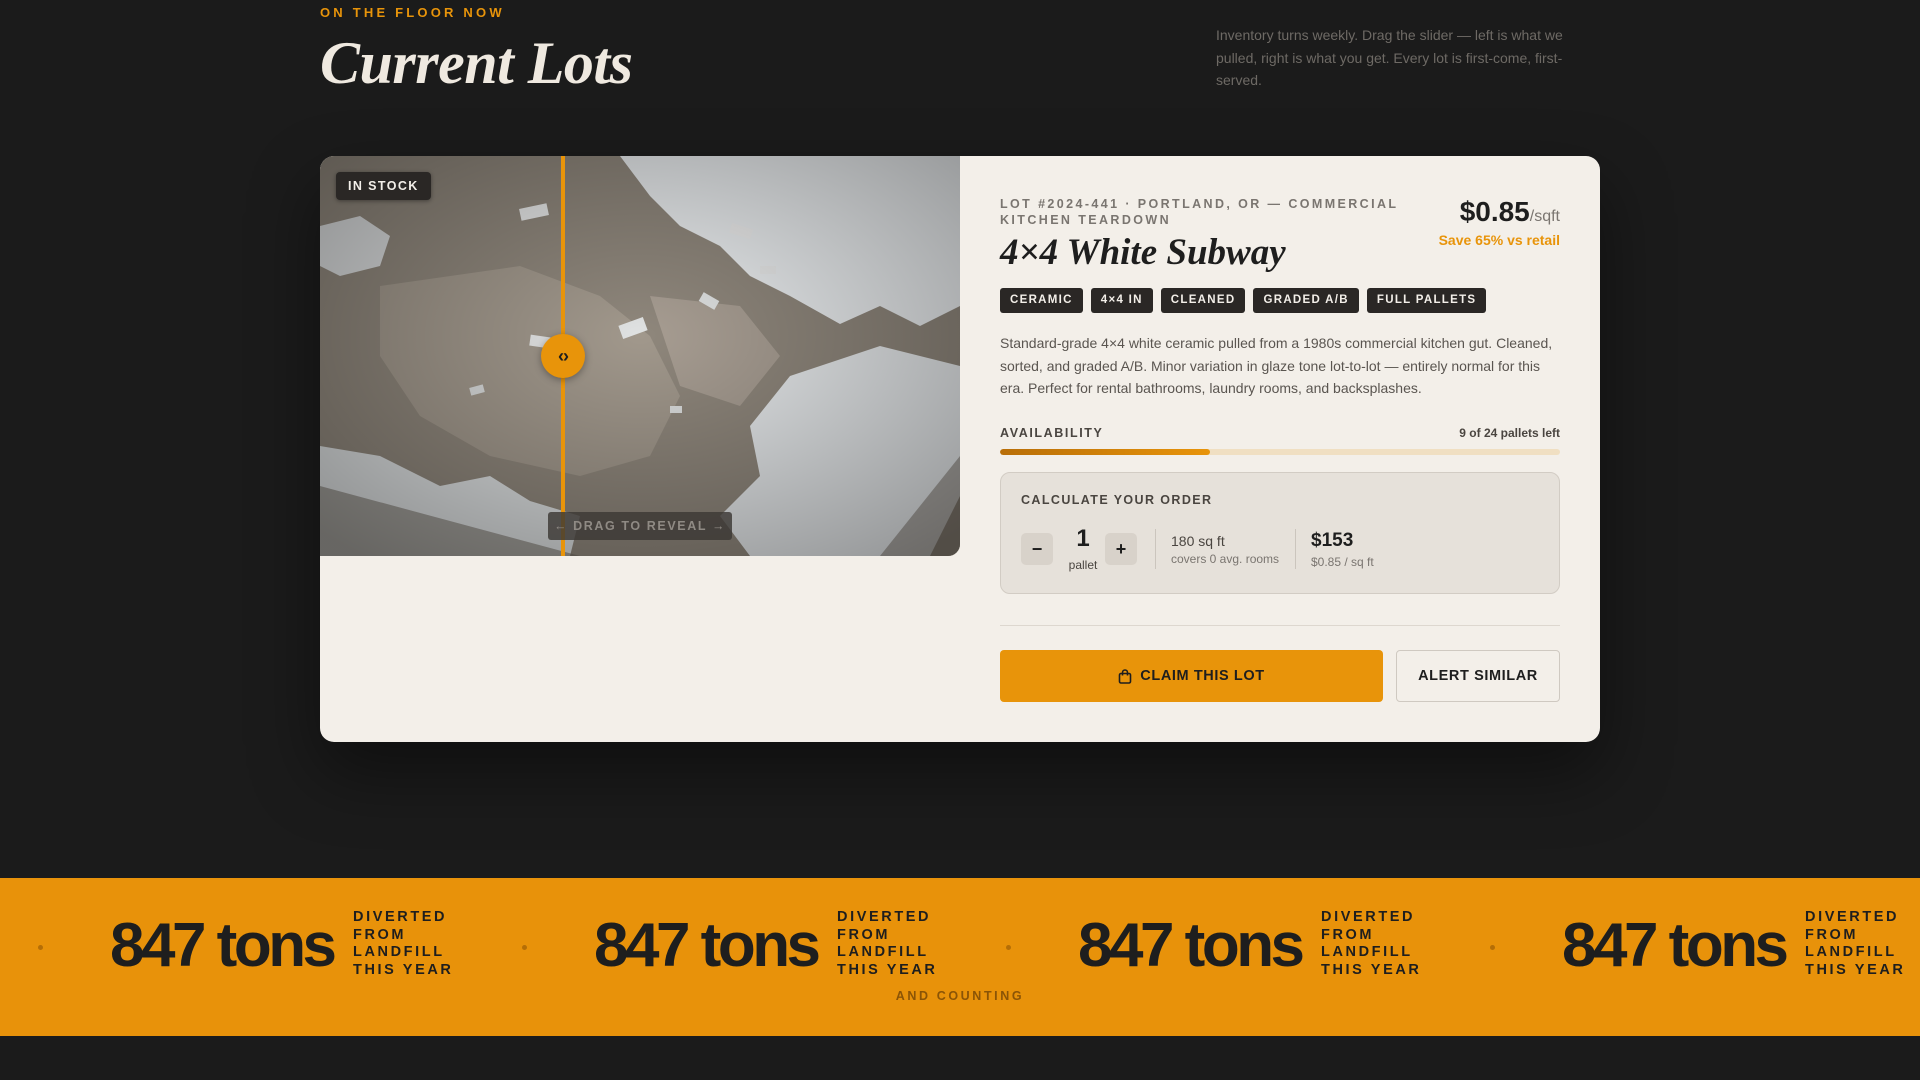 The width and height of the screenshot is (1920, 1080). What do you see at coordinates (1203, 300) in the screenshot?
I see `tag: CLEANED` at bounding box center [1203, 300].